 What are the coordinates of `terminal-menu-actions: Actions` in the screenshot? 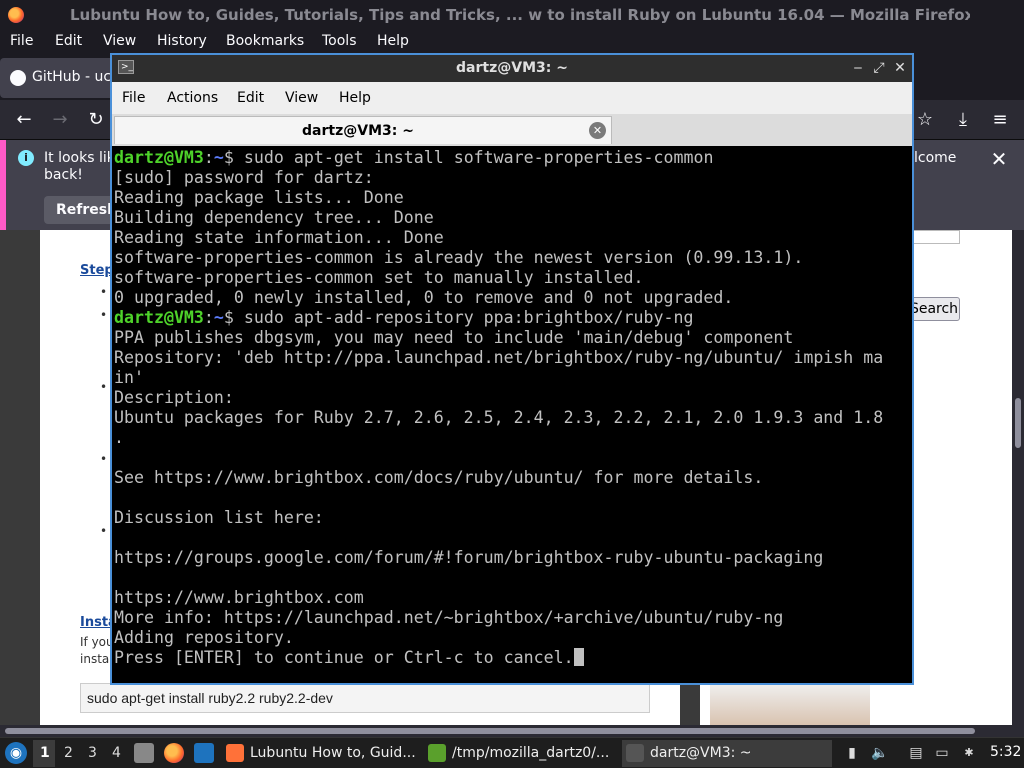 It's located at (192, 98).